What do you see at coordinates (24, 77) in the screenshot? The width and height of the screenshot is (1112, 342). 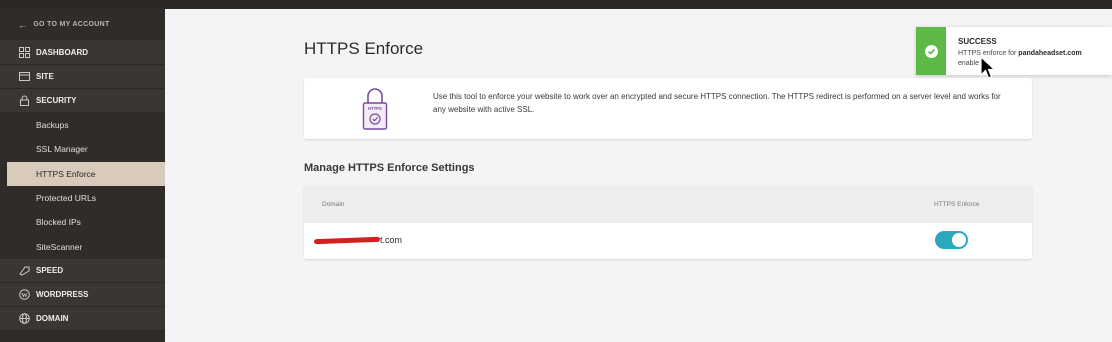 I see `site-icon` at bounding box center [24, 77].